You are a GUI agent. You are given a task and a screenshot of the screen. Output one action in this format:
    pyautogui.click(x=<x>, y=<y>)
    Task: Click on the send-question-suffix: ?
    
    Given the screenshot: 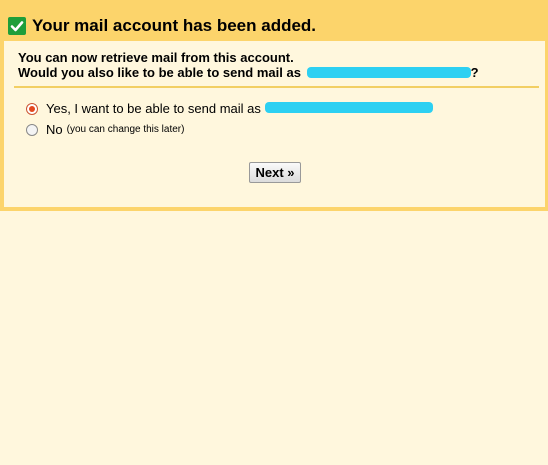 What is the action you would take?
    pyautogui.click(x=474, y=72)
    